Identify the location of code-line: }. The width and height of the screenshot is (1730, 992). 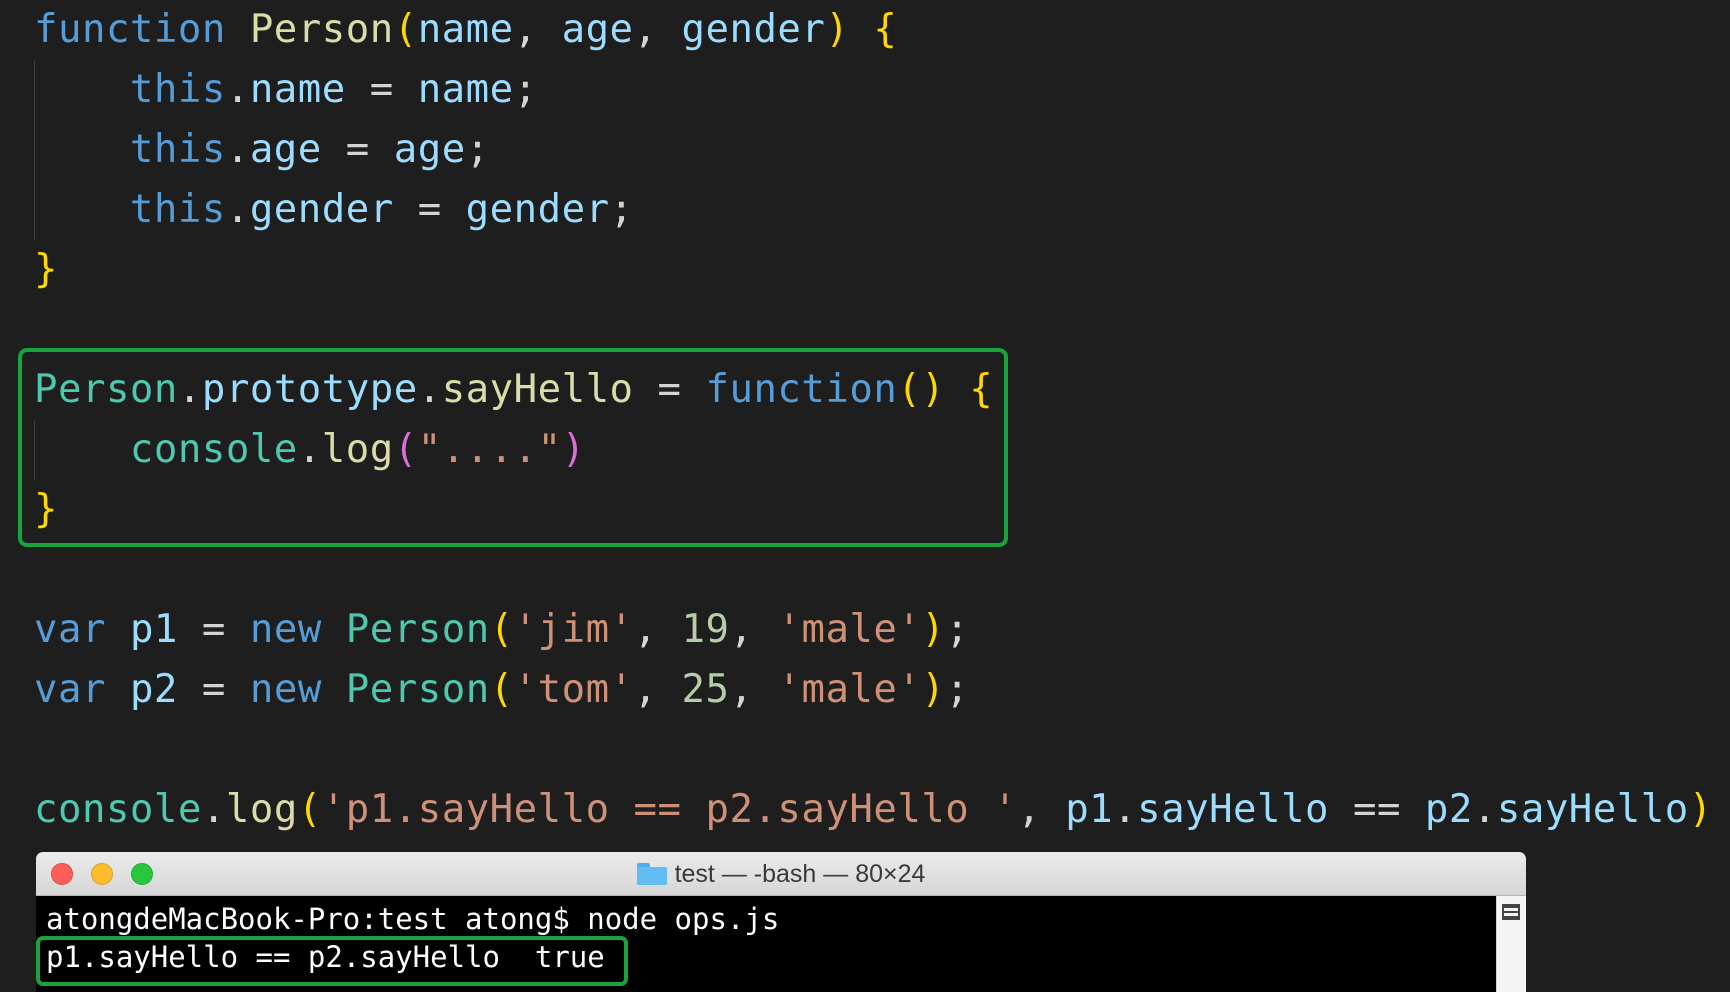
(46, 270).